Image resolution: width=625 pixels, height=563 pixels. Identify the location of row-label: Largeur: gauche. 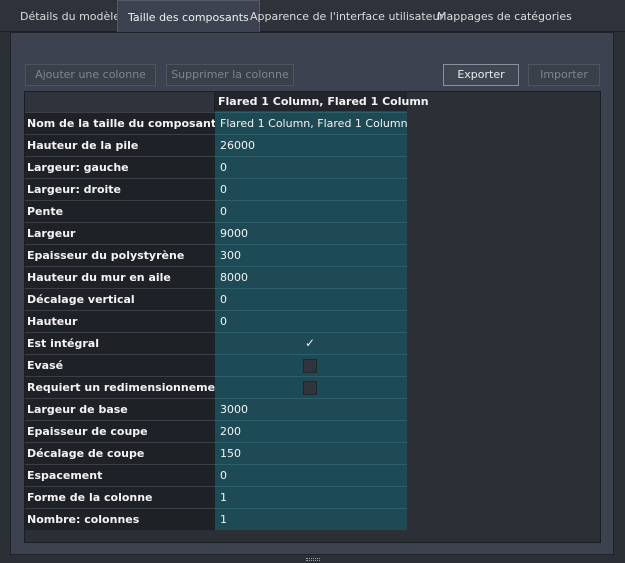
(120, 167).